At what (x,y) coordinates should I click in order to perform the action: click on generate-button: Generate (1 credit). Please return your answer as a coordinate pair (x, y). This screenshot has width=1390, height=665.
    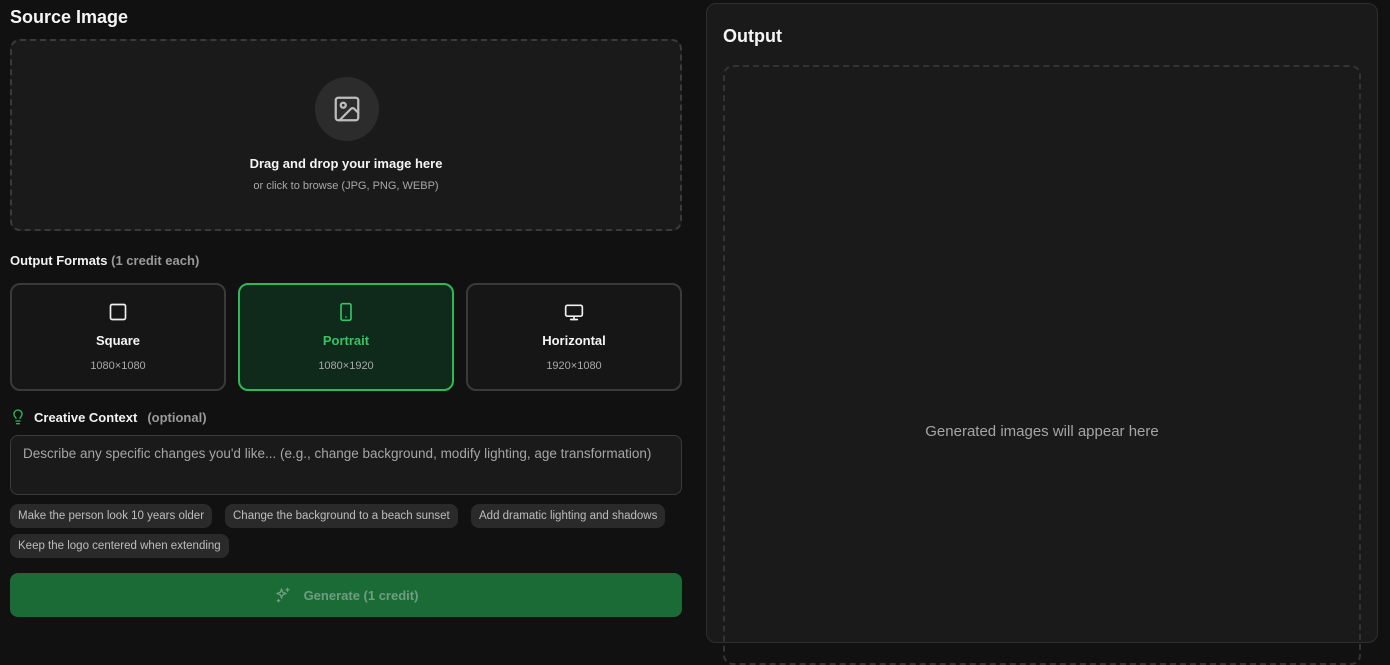
    Looking at the image, I should click on (346, 595).